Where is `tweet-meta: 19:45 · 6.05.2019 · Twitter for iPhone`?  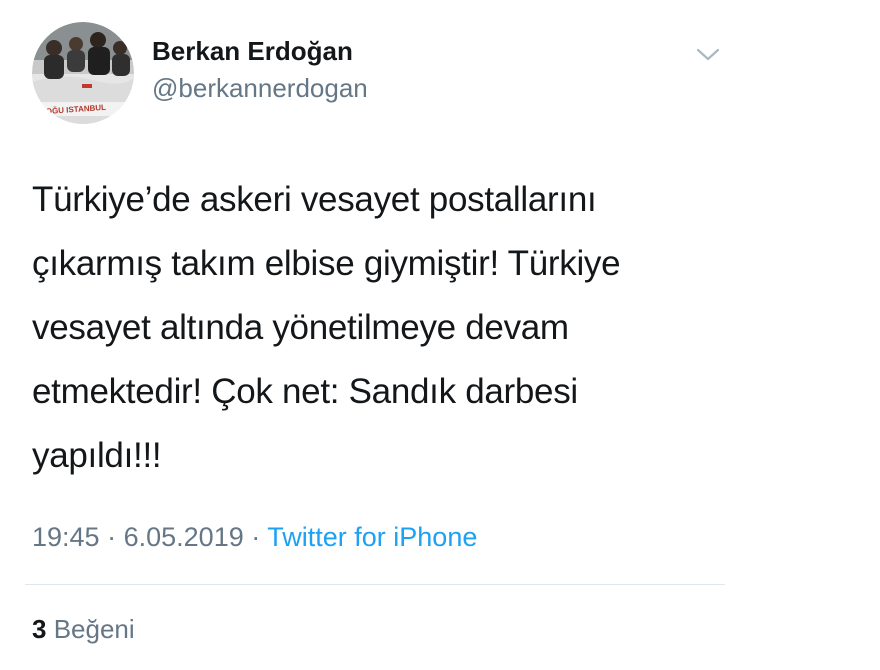 tweet-meta: 19:45 · 6.05.2019 · Twitter for iPhone is located at coordinates (254, 537).